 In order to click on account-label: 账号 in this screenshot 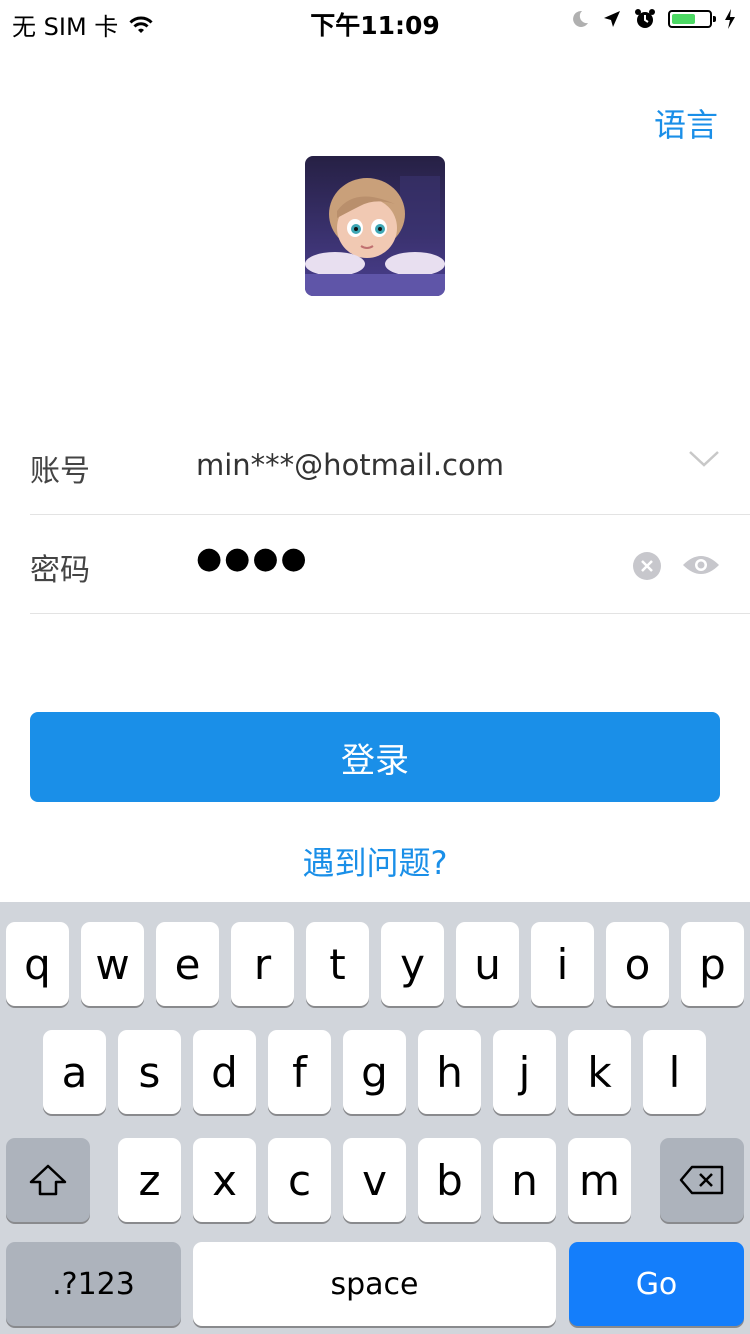, I will do `click(60, 471)`.